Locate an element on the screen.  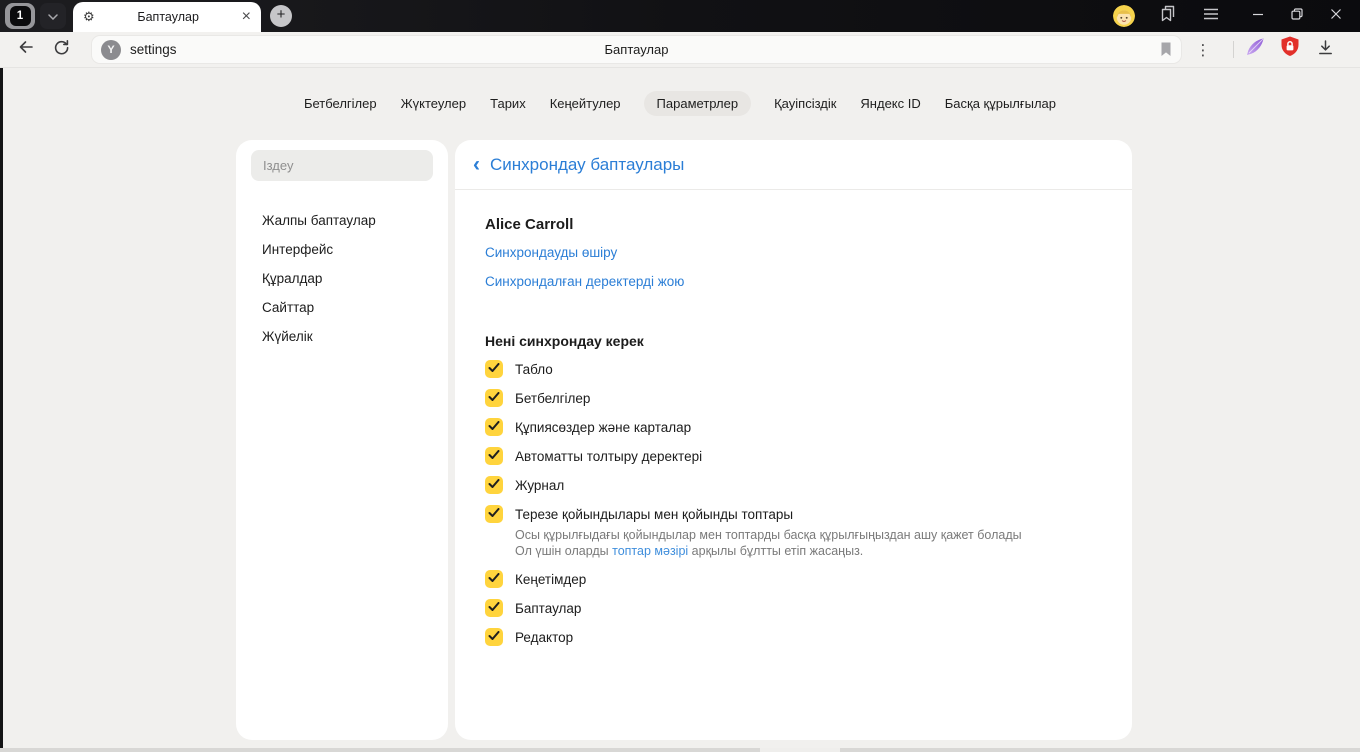
account-name: Alice Carroll is located at coordinates (529, 224).